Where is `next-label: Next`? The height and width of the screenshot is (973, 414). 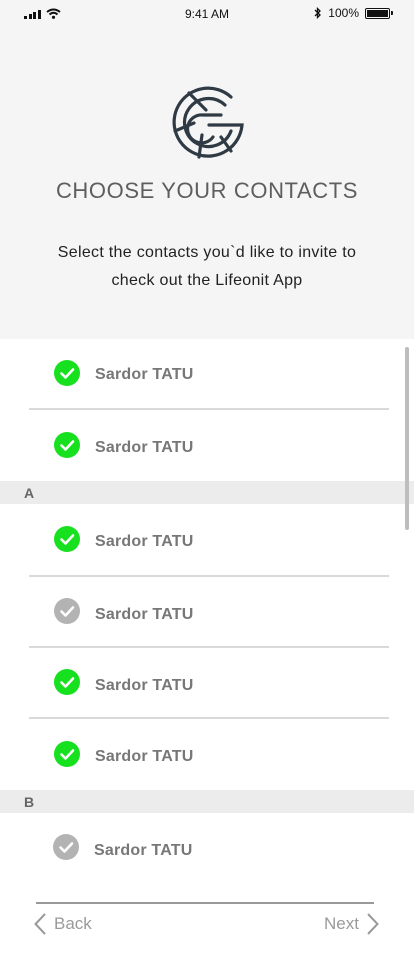 next-label: Next is located at coordinates (341, 923).